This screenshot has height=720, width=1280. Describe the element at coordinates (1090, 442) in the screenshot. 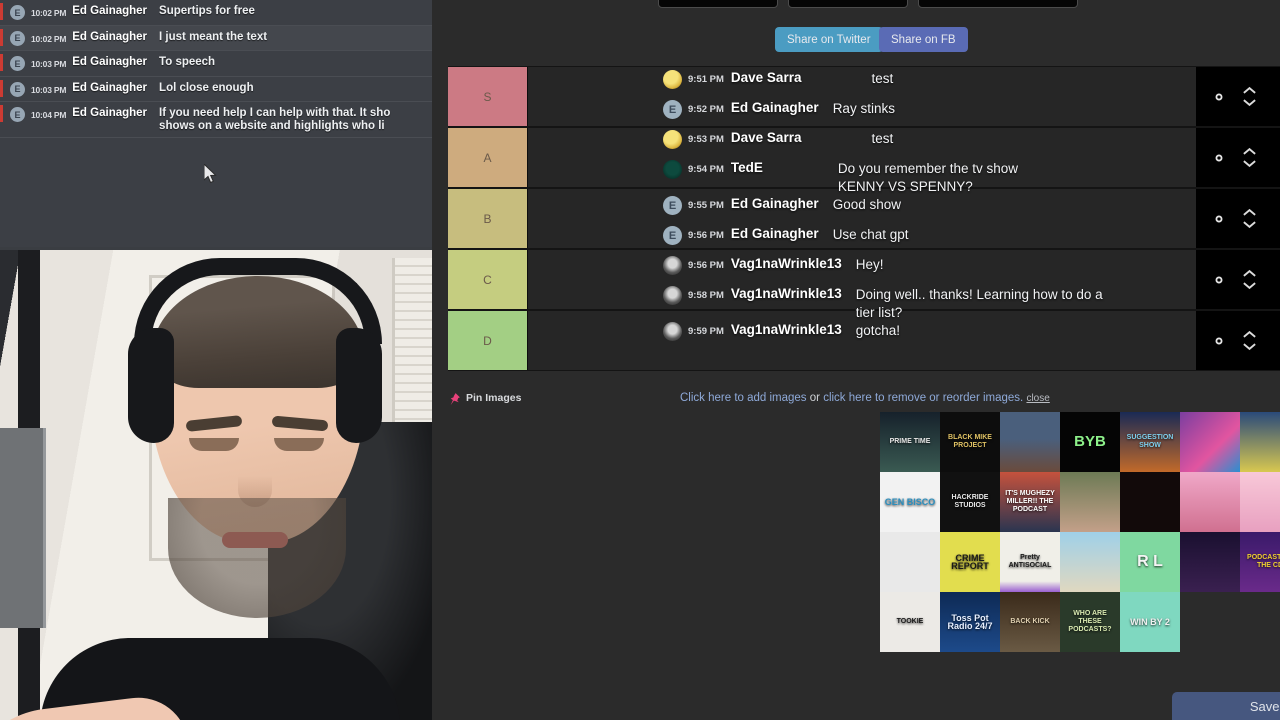

I see `image-tile: BYB` at that location.